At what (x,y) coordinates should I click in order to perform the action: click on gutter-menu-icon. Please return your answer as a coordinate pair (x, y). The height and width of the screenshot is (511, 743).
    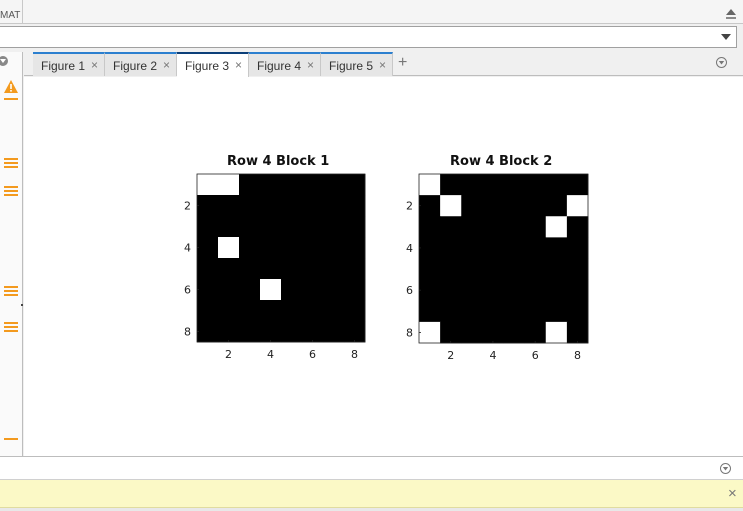
    Looking at the image, I should click on (11, 63).